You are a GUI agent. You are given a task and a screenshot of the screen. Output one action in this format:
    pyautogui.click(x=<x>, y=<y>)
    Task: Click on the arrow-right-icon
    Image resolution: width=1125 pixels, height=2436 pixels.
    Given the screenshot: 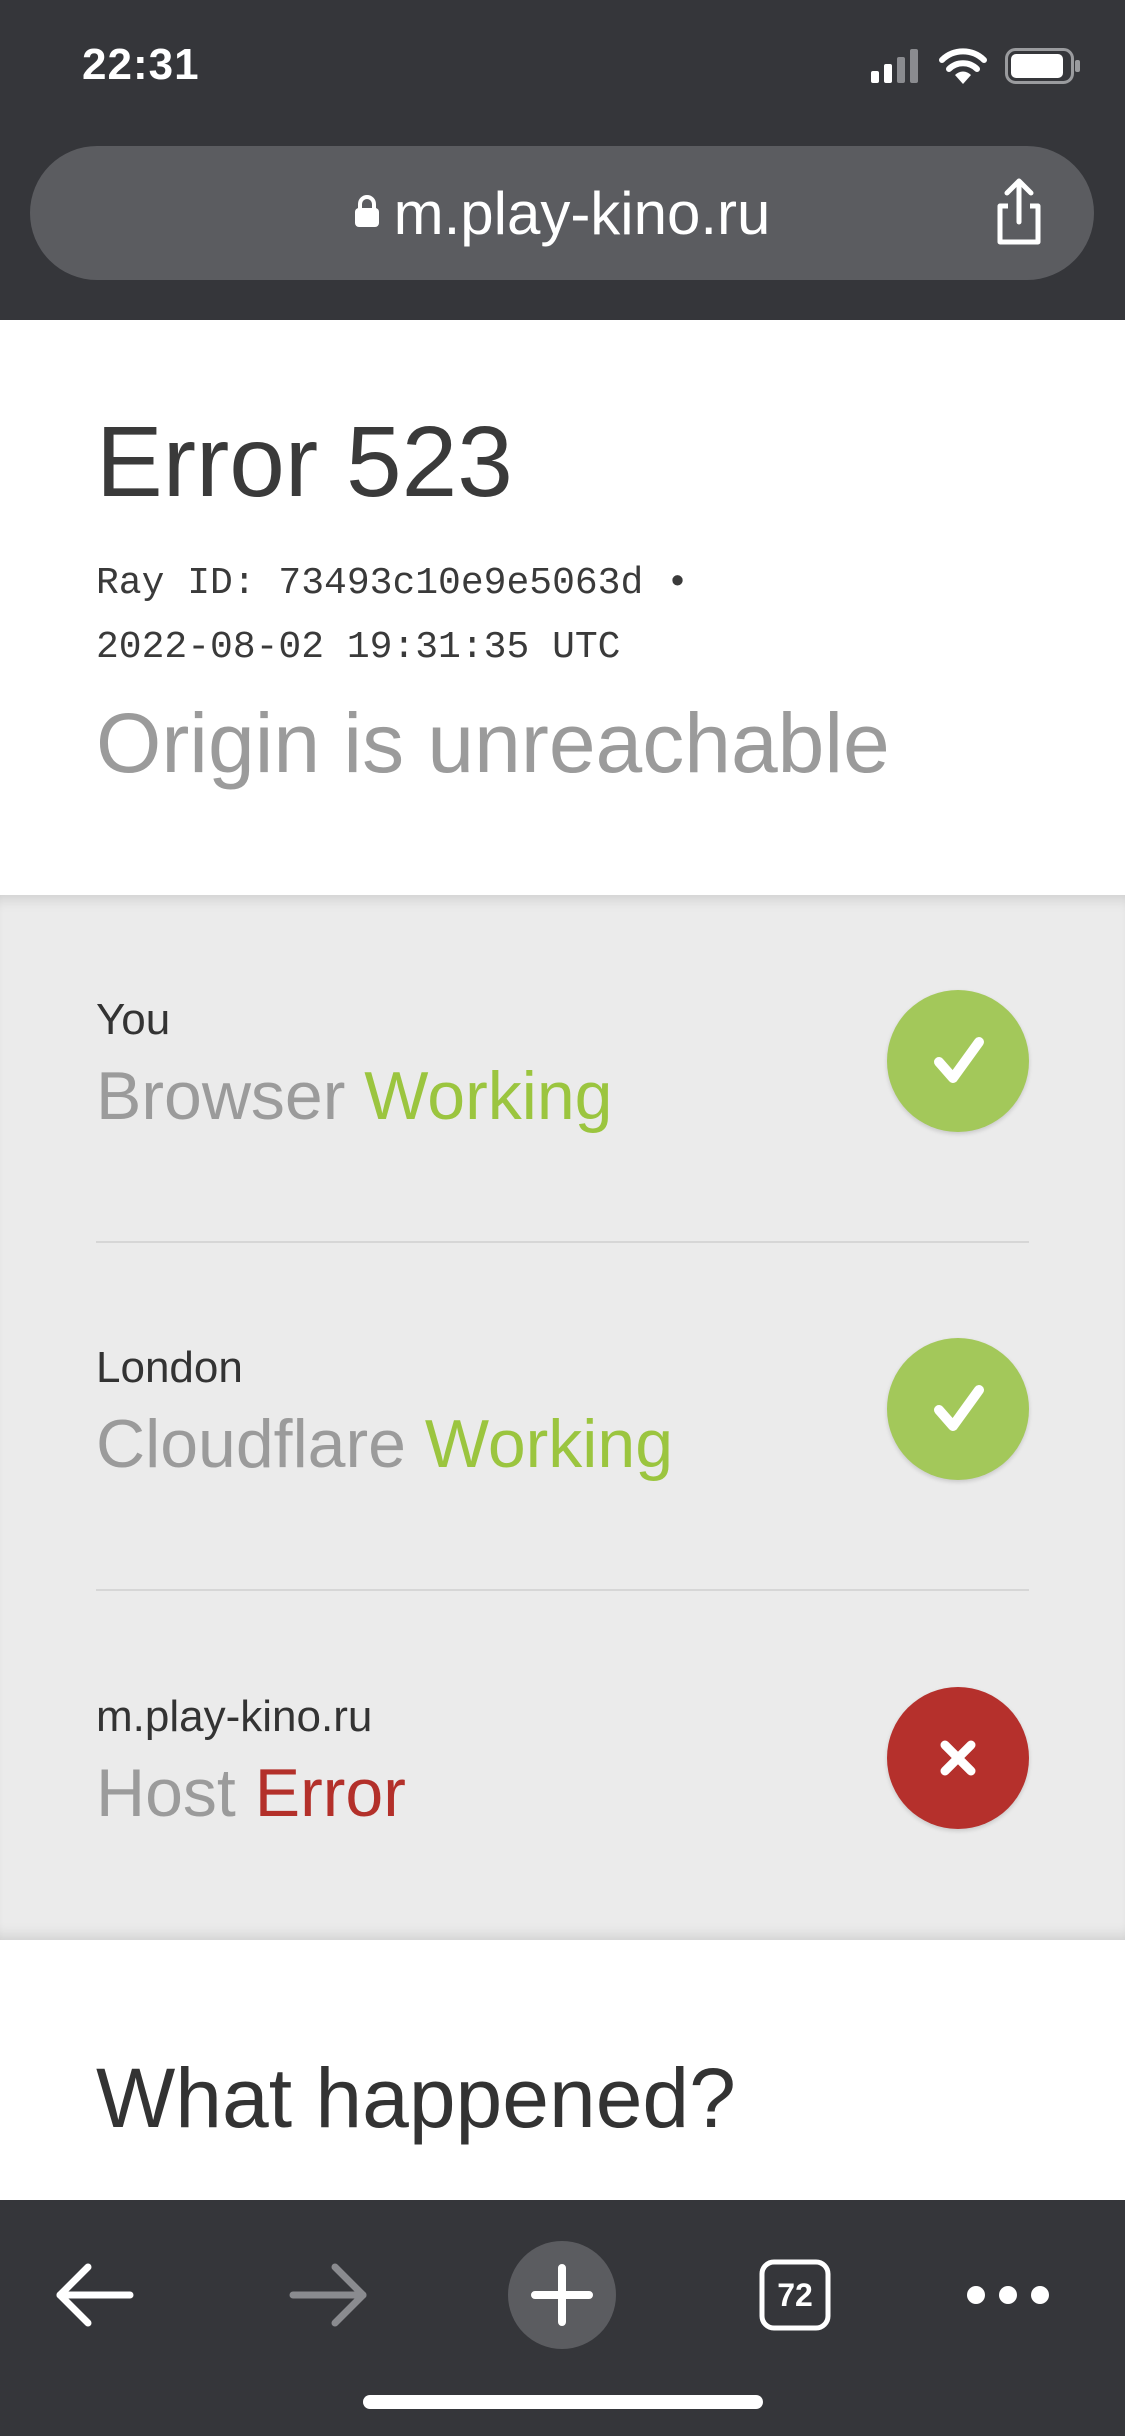 What is the action you would take?
    pyautogui.click(x=328, y=2313)
    